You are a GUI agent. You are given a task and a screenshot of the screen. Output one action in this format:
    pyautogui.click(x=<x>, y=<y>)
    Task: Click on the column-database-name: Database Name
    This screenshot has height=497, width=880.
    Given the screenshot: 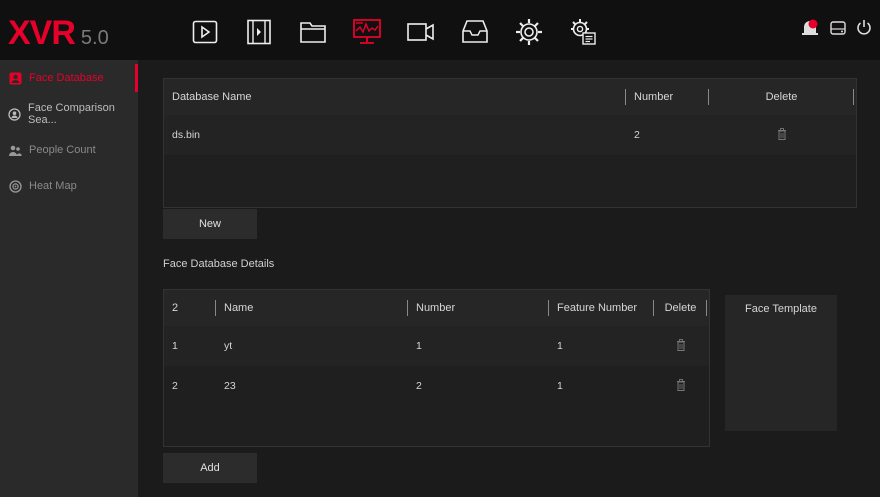 What is the action you would take?
    pyautogui.click(x=395, y=97)
    